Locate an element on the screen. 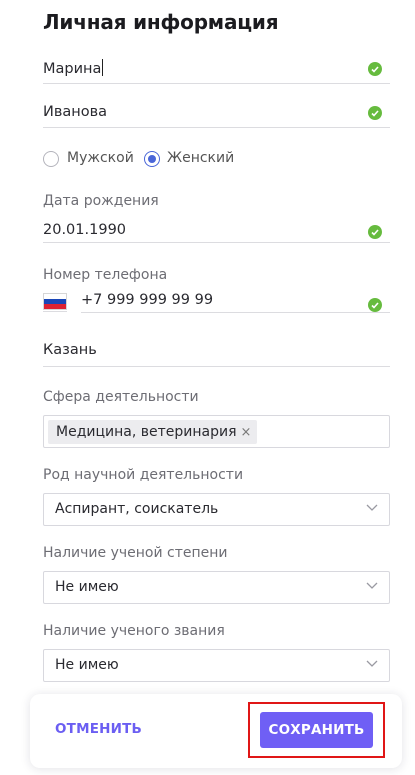 Image resolution: width=415 pixels, height=775 pixels. research-type-label: Род научной деятельности is located at coordinates (143, 475).